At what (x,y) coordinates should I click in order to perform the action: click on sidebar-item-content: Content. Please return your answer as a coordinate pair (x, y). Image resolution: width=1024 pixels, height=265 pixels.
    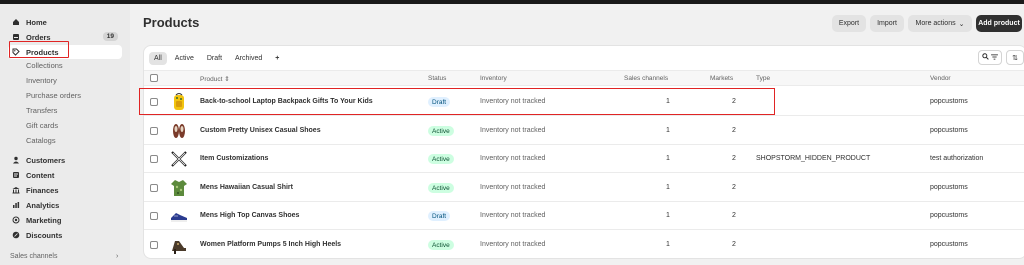
    Looking at the image, I should click on (65, 175).